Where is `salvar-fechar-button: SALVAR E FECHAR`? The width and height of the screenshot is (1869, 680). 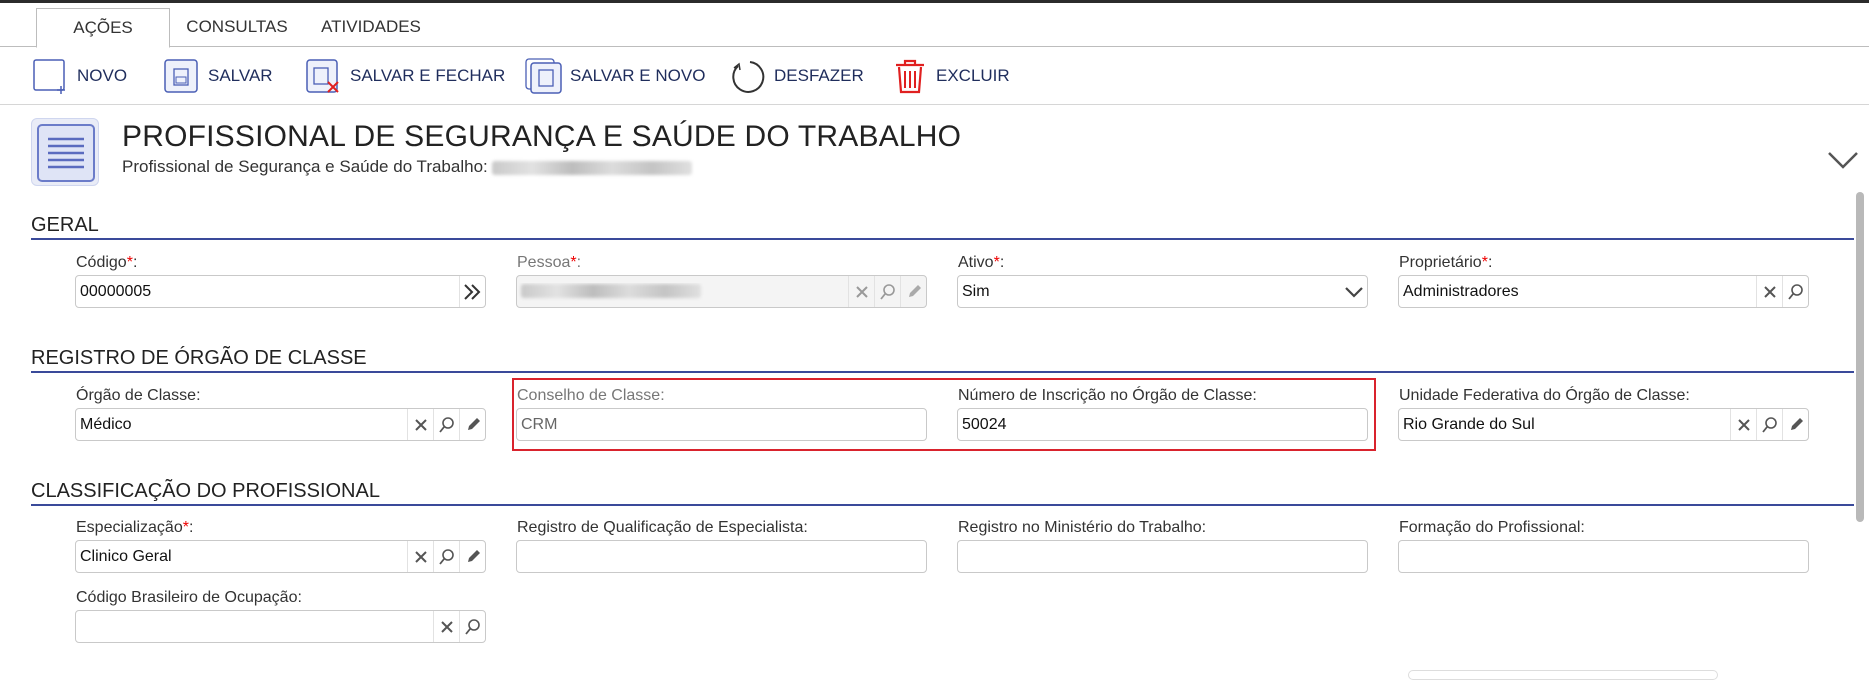
salvar-fechar-button: SALVAR E FECHAR is located at coordinates (404, 76).